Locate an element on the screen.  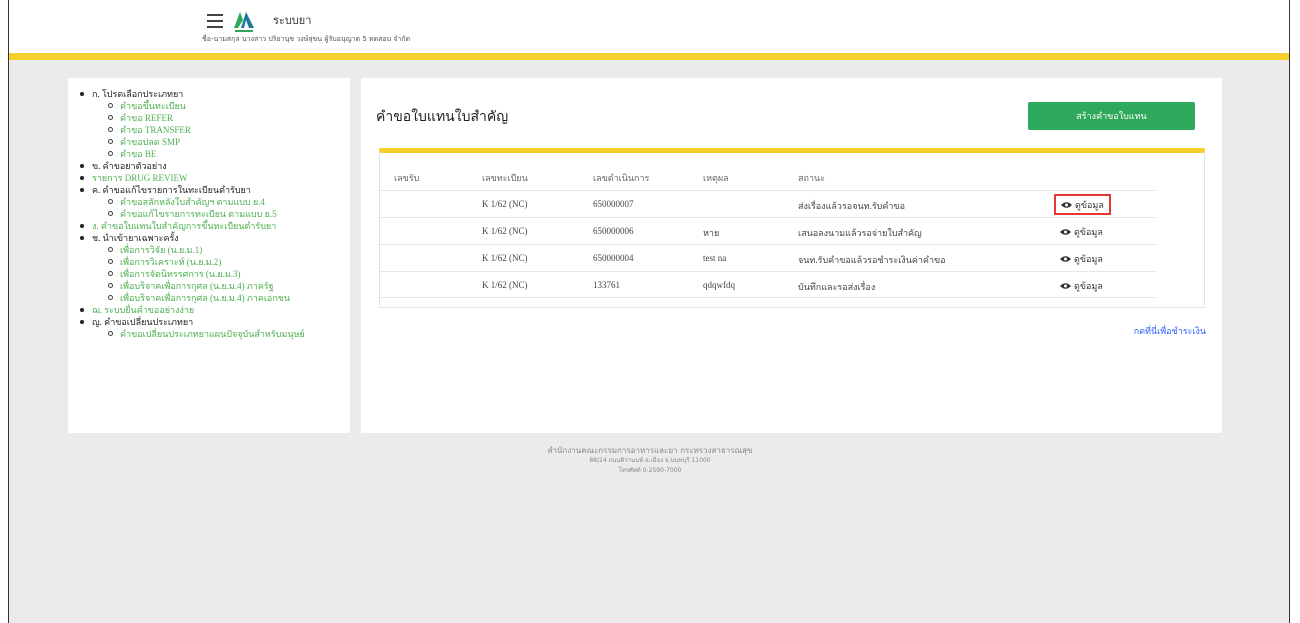
col-process-no: เลขดำเนินการ is located at coordinates (621, 178).